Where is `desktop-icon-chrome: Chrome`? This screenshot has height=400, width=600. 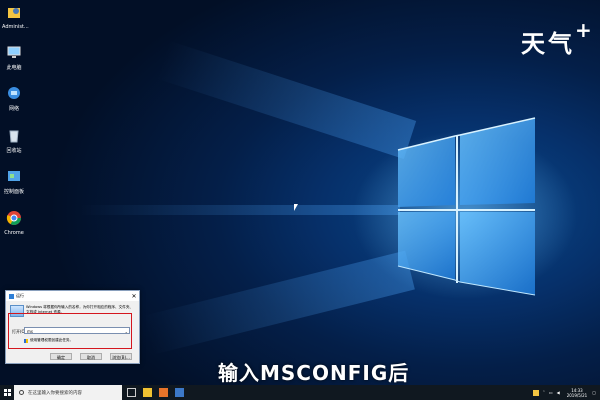
desktop-icon-chrome: Chrome is located at coordinates (14, 223).